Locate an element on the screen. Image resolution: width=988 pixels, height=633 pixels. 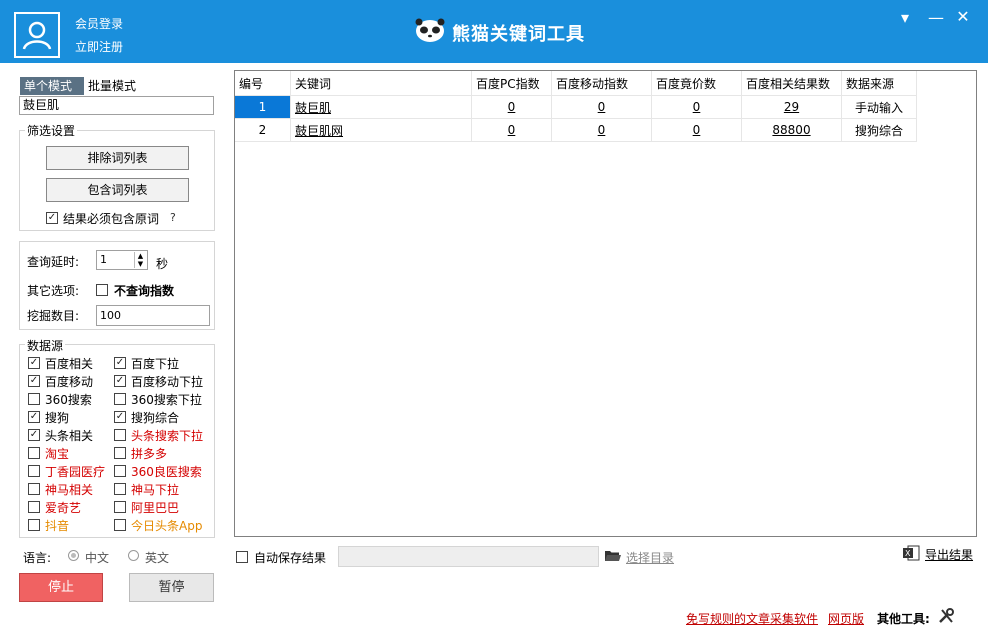
help-icon: ? is located at coordinates (173, 217).